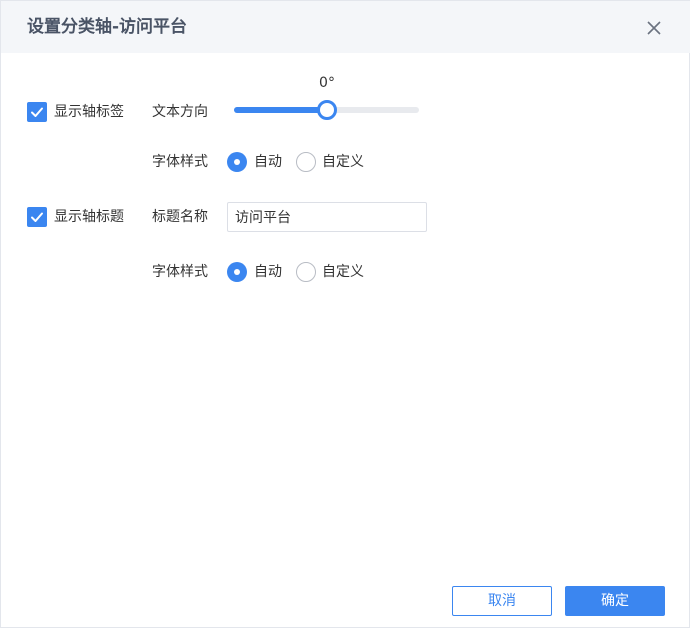  What do you see at coordinates (268, 272) in the screenshot?
I see `title-font-style-auto-text: 自动` at bounding box center [268, 272].